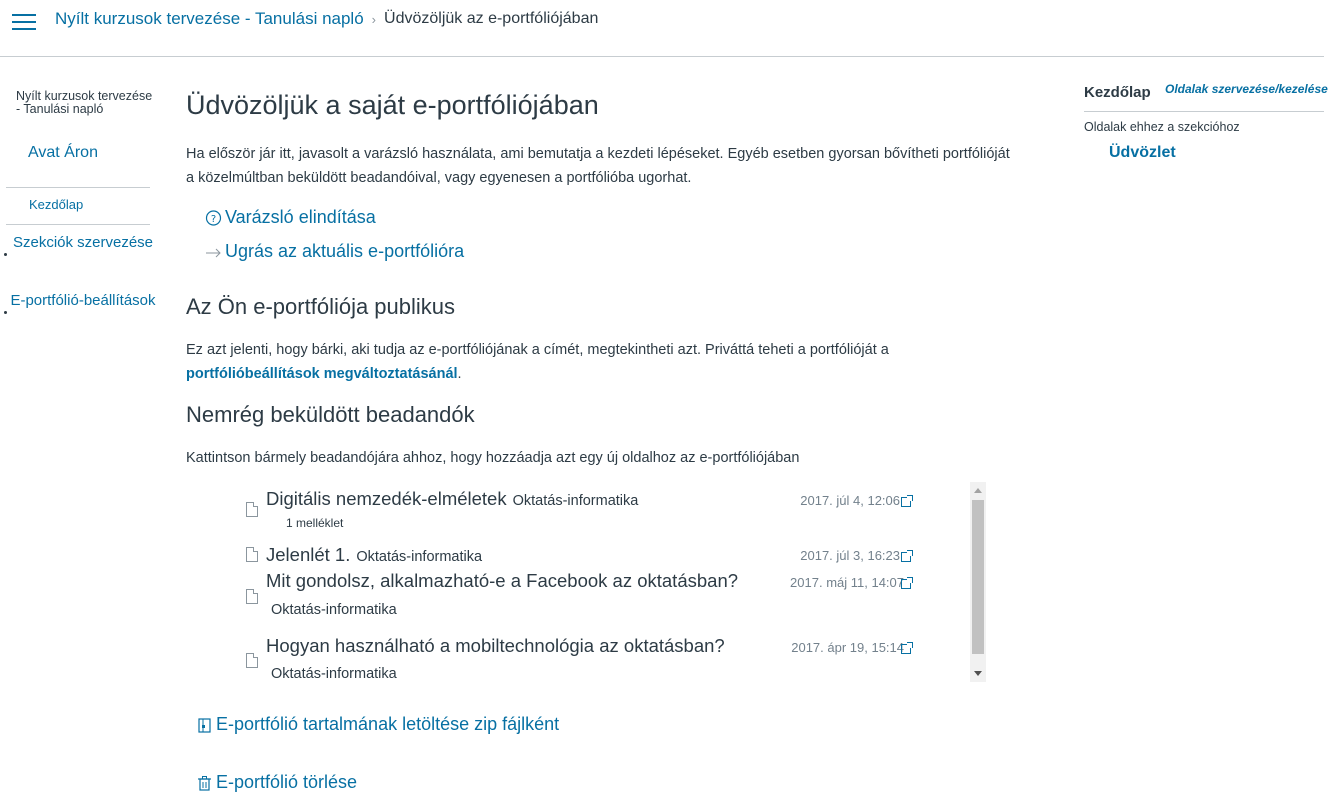 This screenshot has width=1337, height=812. I want to click on sidebar-divider, so click(1204, 111).